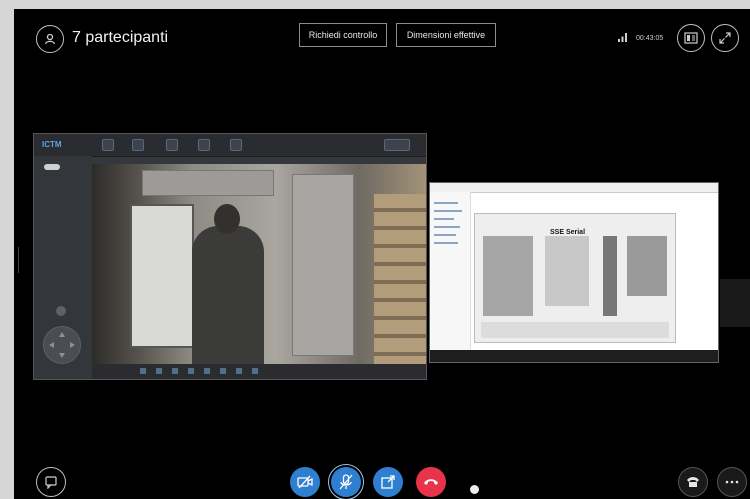 The height and width of the screenshot is (499, 750). I want to click on hangup-button, so click(431, 482).